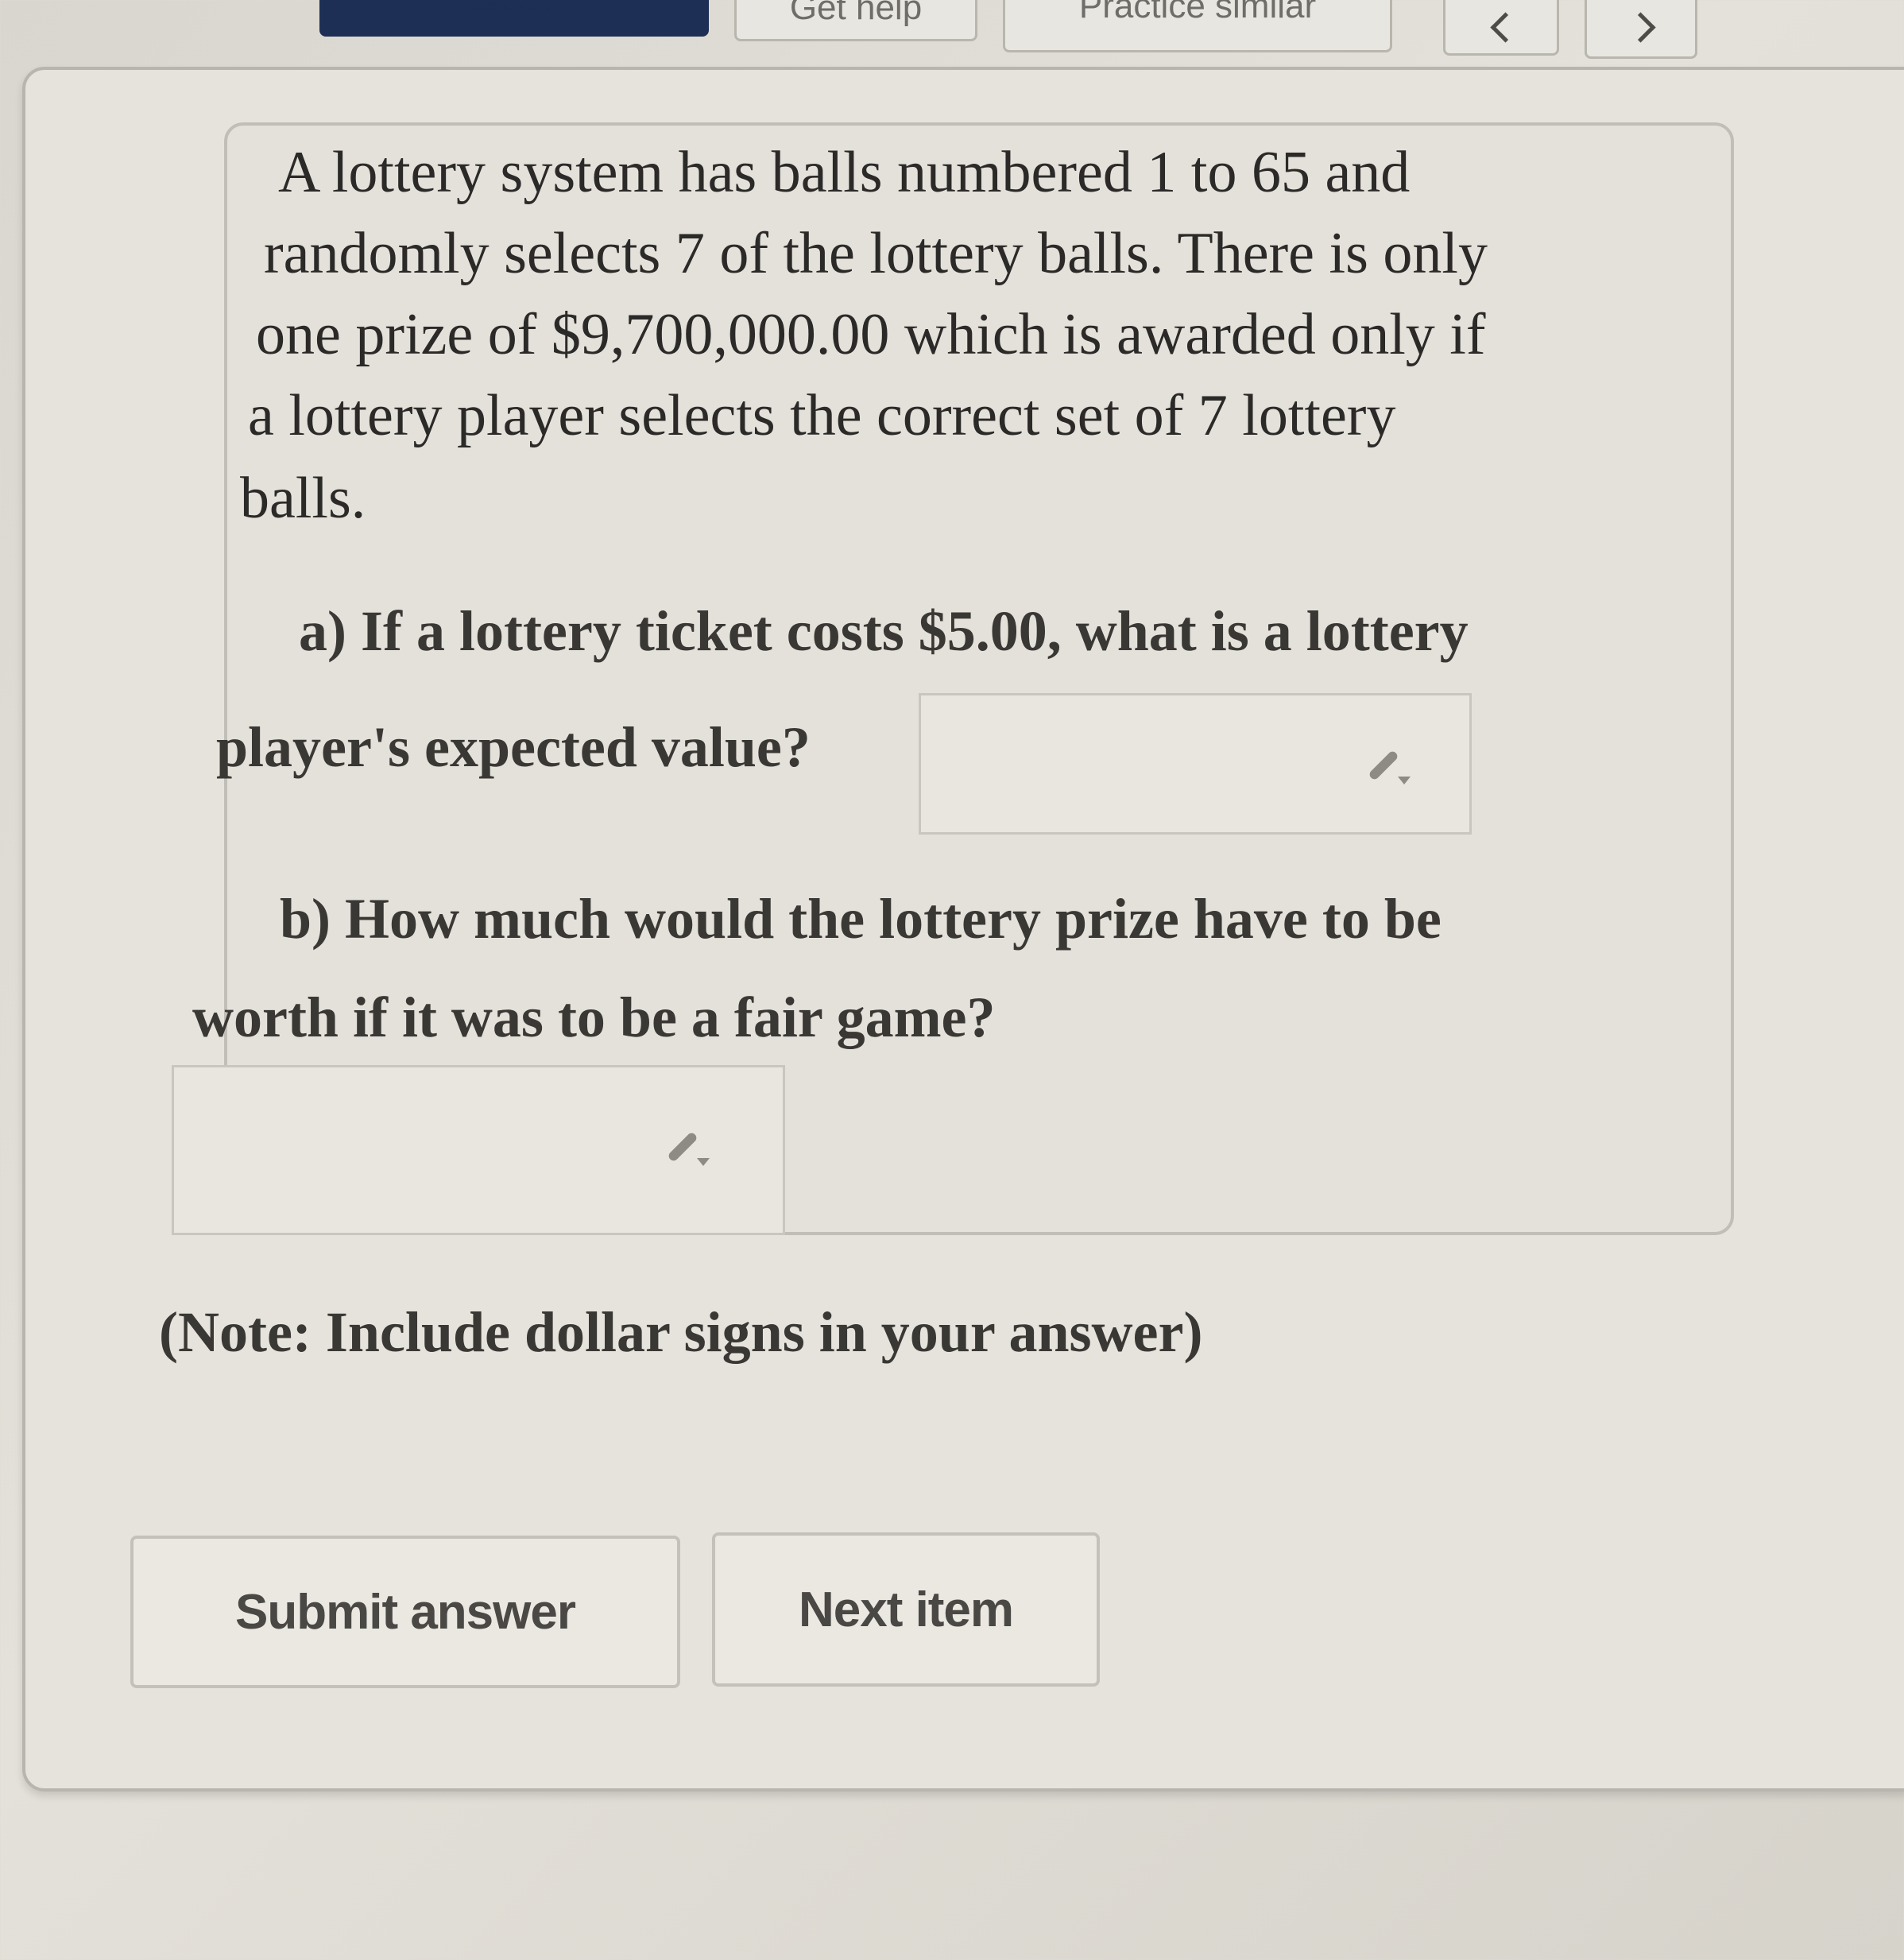 The height and width of the screenshot is (1960, 1904). I want to click on get-help-label: Get help, so click(856, 14).